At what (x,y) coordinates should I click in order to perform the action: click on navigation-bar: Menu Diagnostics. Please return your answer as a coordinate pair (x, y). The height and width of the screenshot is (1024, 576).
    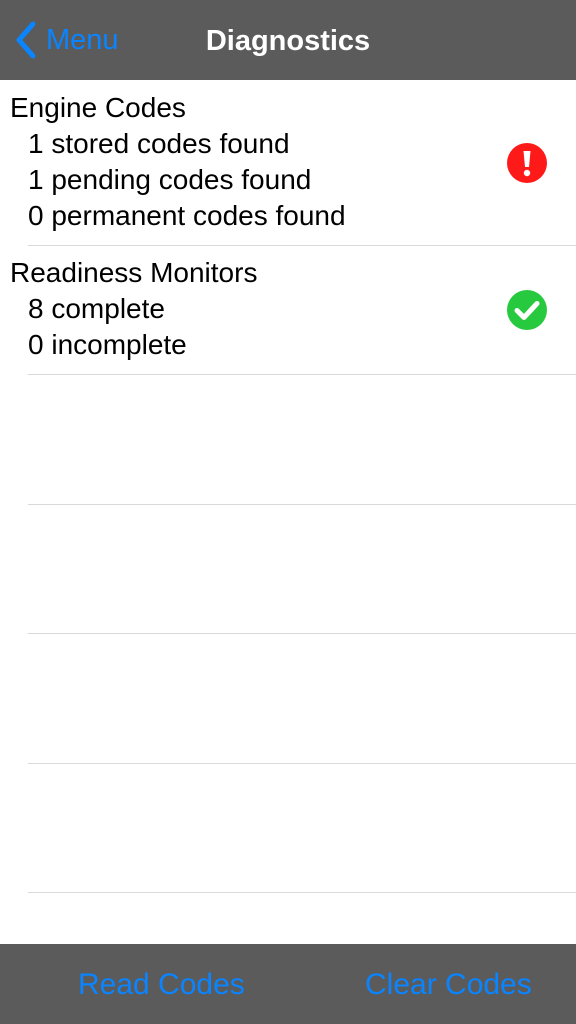
    Looking at the image, I should click on (288, 40).